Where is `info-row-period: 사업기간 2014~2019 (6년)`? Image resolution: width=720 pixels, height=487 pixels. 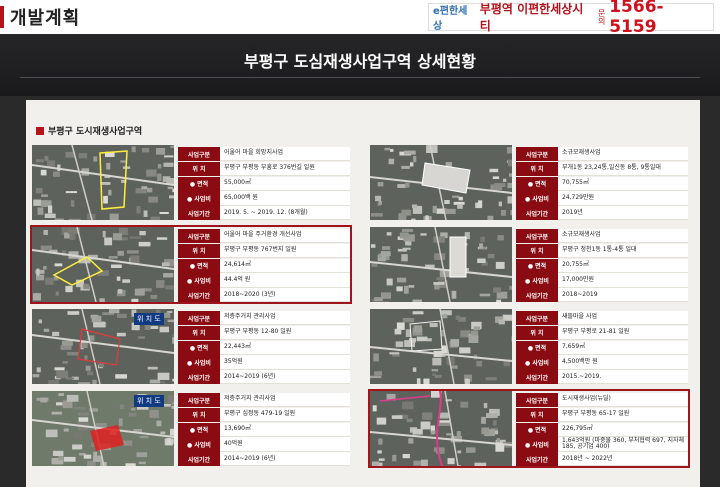
info-row-period: 사업기간 2014~2019 (6년) is located at coordinates (264, 377).